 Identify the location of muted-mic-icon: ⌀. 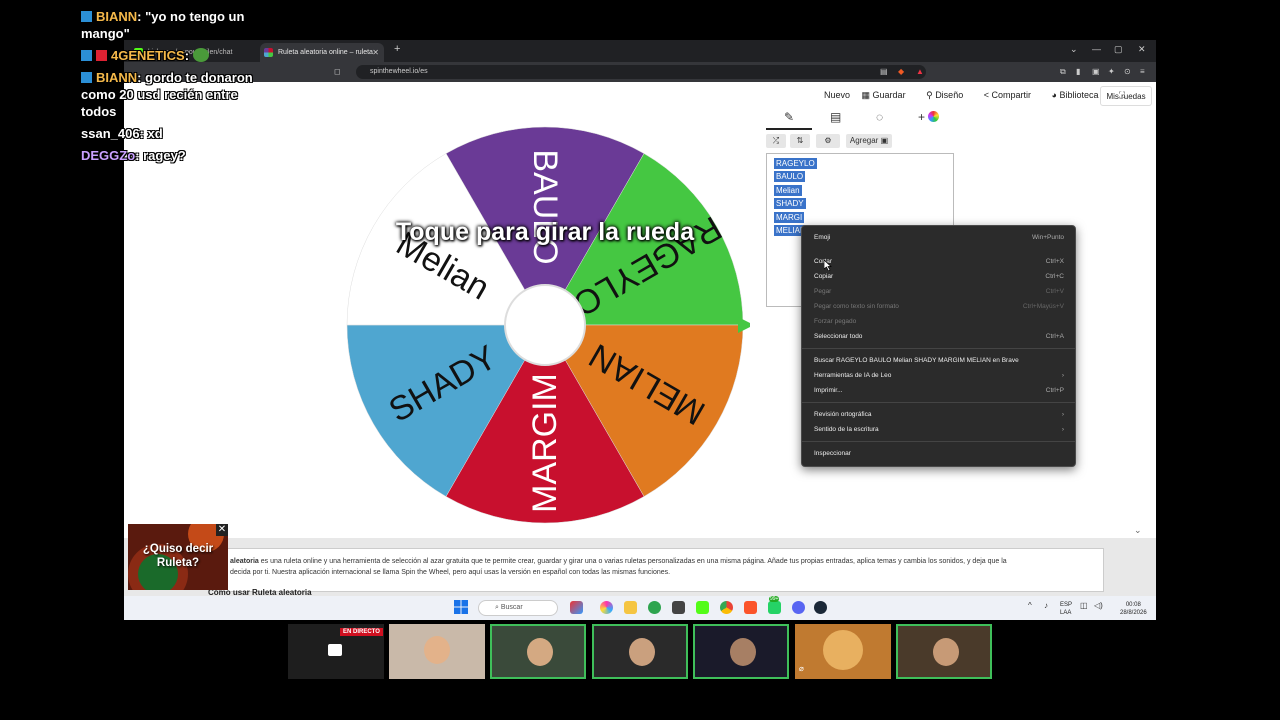
(801, 668).